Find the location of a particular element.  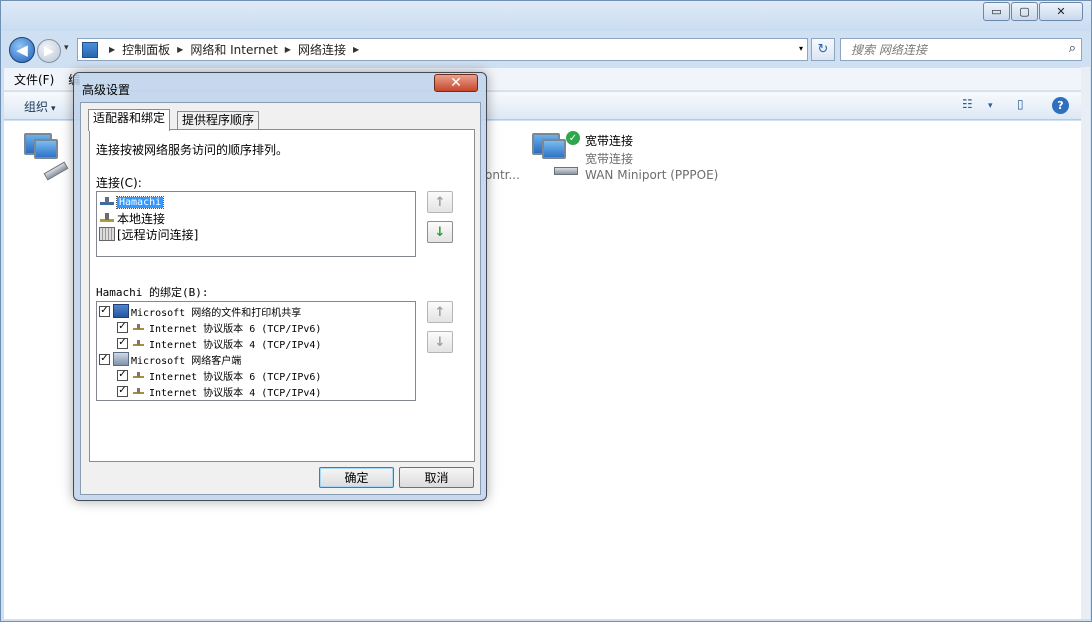

network-adapter-icon: ✓ is located at coordinates (556, 147).